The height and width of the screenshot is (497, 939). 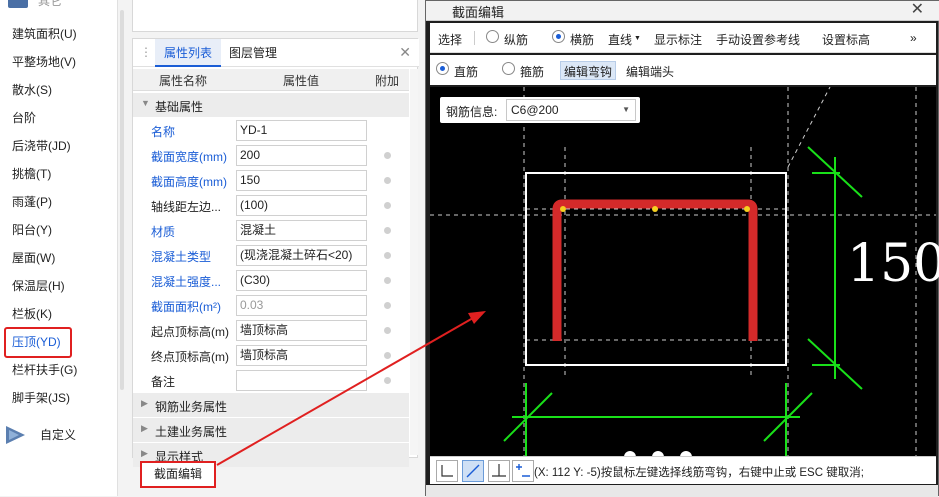 I want to click on select-button: 选择, so click(x=450, y=39).